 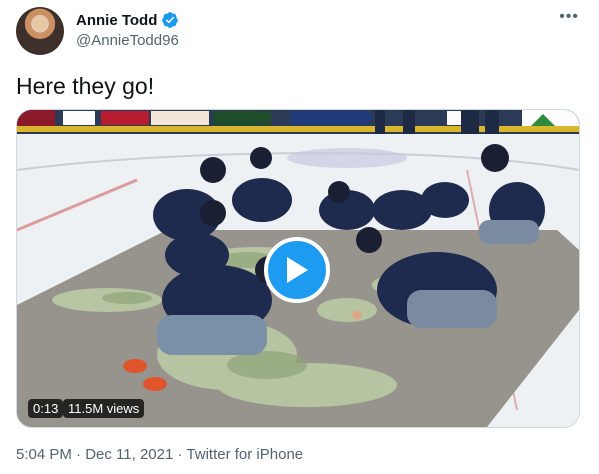 What do you see at coordinates (127, 40) in the screenshot?
I see `author-handle: @AnnieTodd96` at bounding box center [127, 40].